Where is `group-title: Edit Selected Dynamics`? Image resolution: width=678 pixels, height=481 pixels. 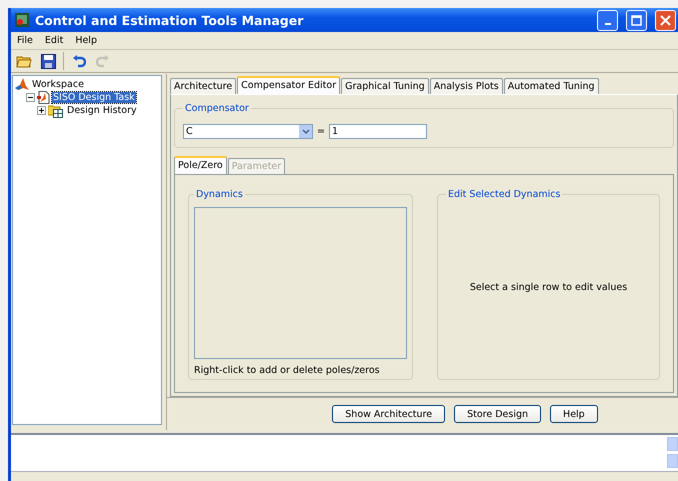
group-title: Edit Selected Dynamics is located at coordinates (504, 194).